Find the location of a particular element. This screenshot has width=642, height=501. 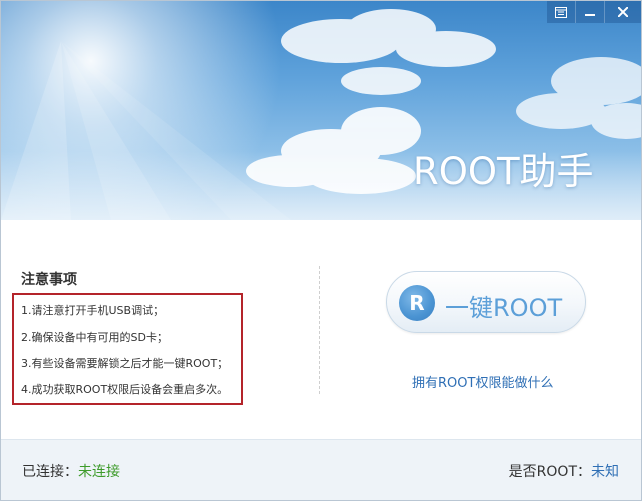

connection-label: 已连接： is located at coordinates (50, 472).